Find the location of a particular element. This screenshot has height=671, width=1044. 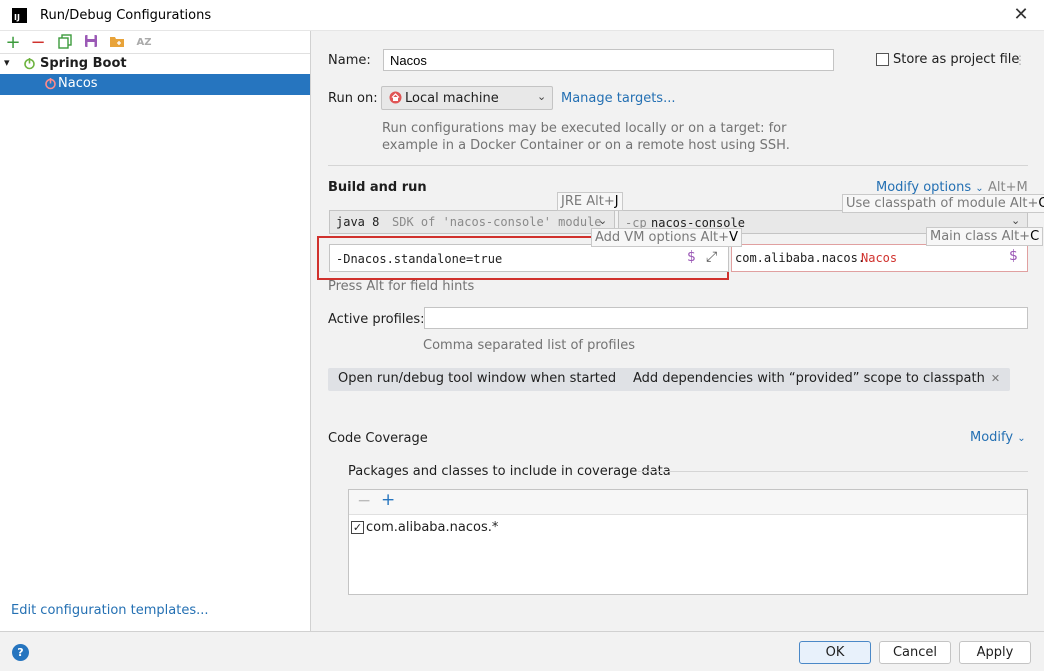

coverage-item-checkbox: ✓ is located at coordinates (357, 527).